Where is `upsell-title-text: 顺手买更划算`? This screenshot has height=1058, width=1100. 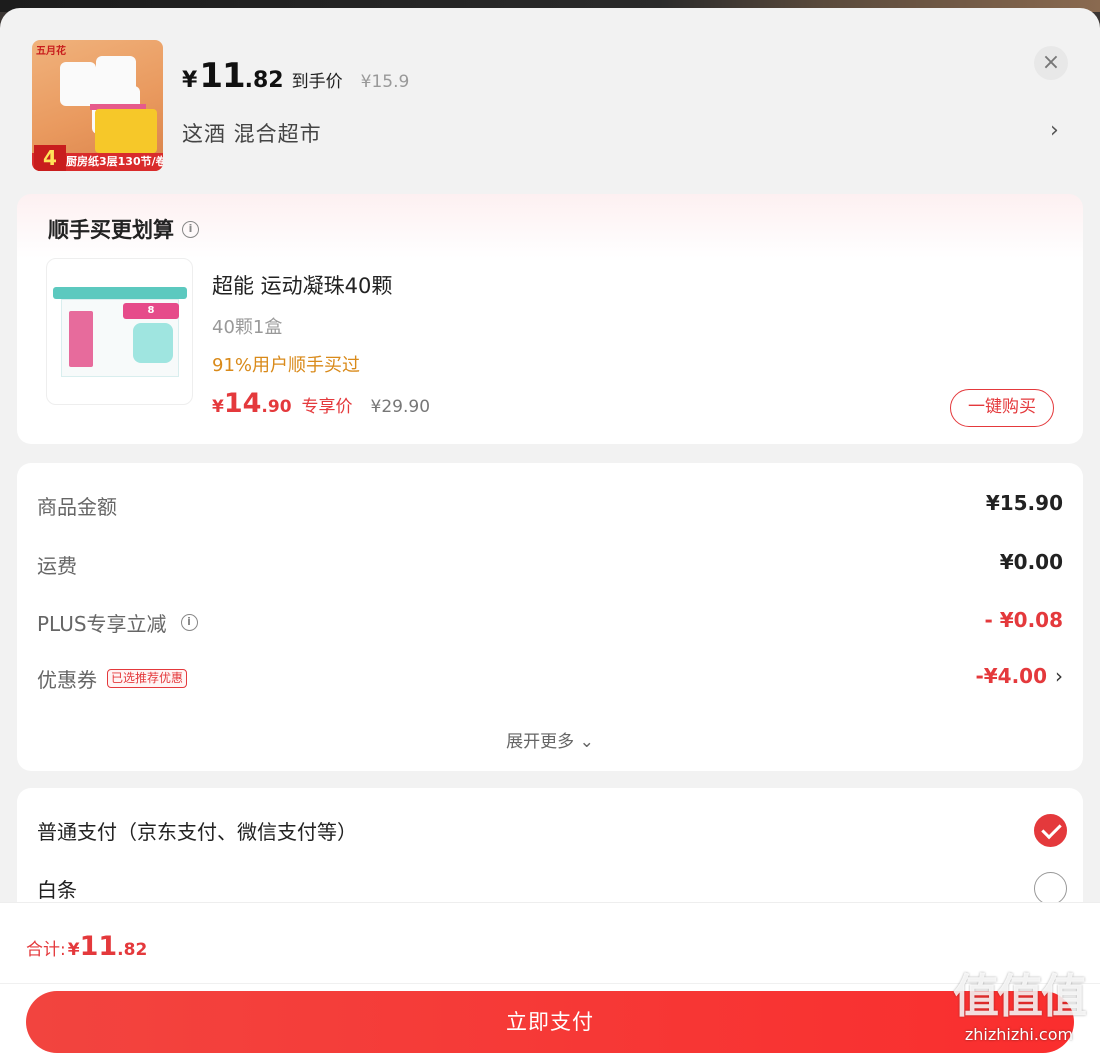
upsell-title-text: 顺手买更划算 is located at coordinates (111, 230).